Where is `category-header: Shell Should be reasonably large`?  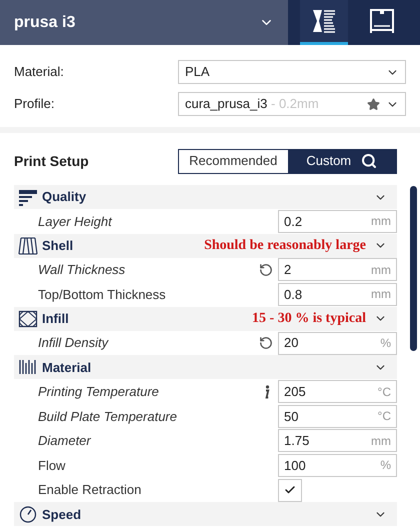 category-header: Shell Should be reasonably large is located at coordinates (205, 246).